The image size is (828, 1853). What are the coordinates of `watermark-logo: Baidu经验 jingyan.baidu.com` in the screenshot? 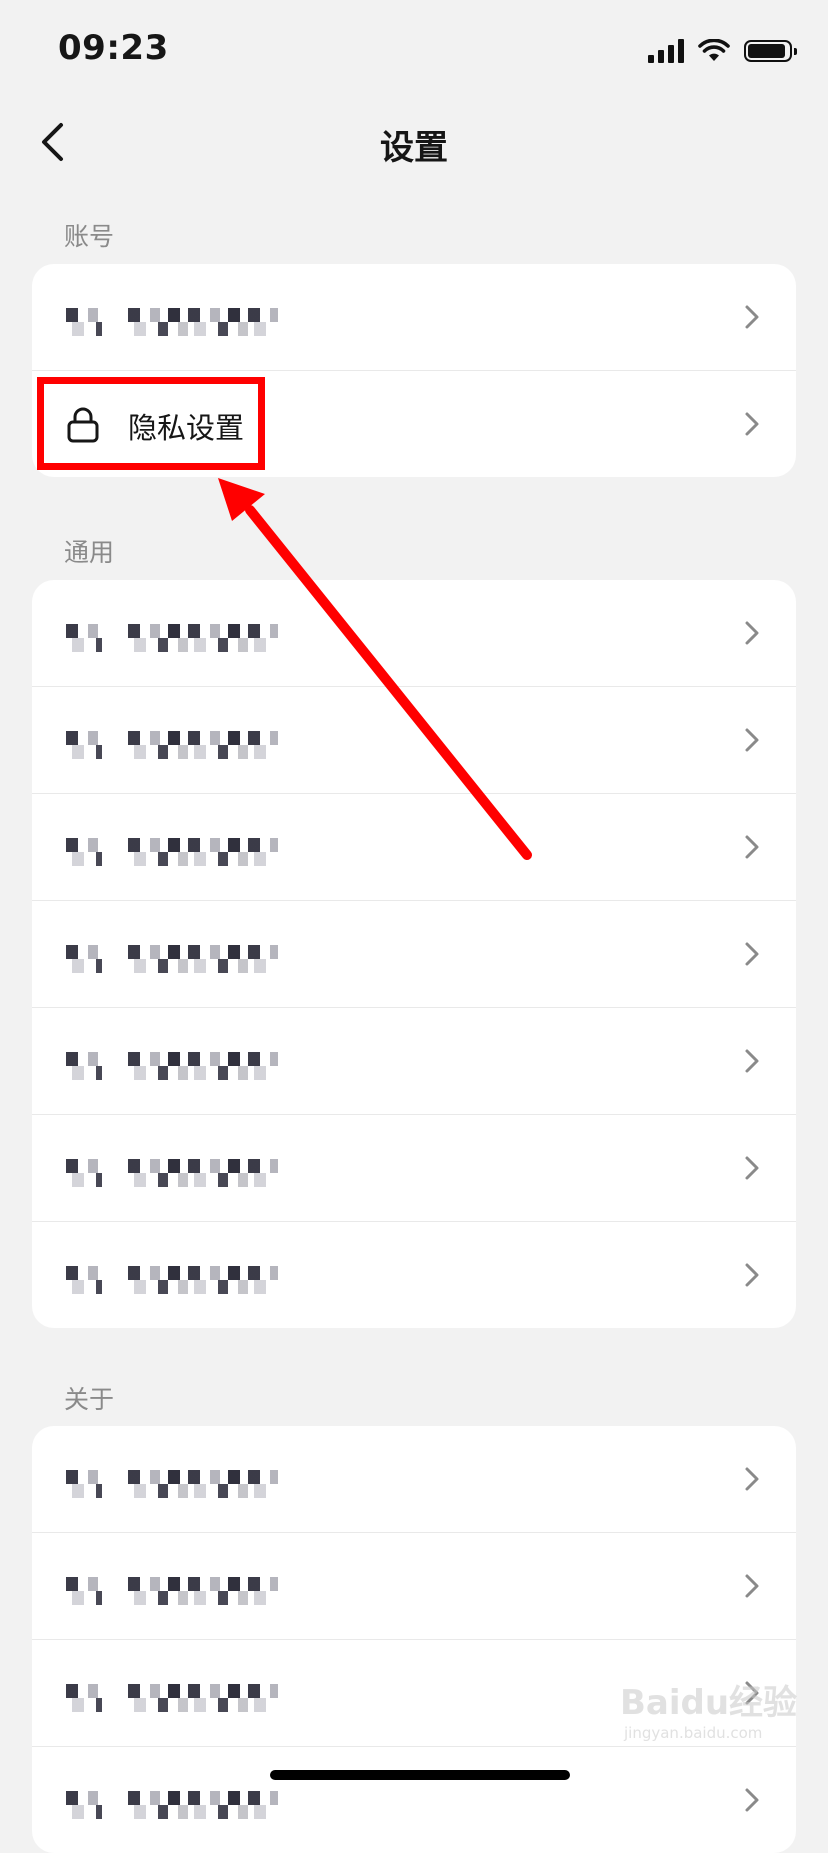 It's located at (709, 1712).